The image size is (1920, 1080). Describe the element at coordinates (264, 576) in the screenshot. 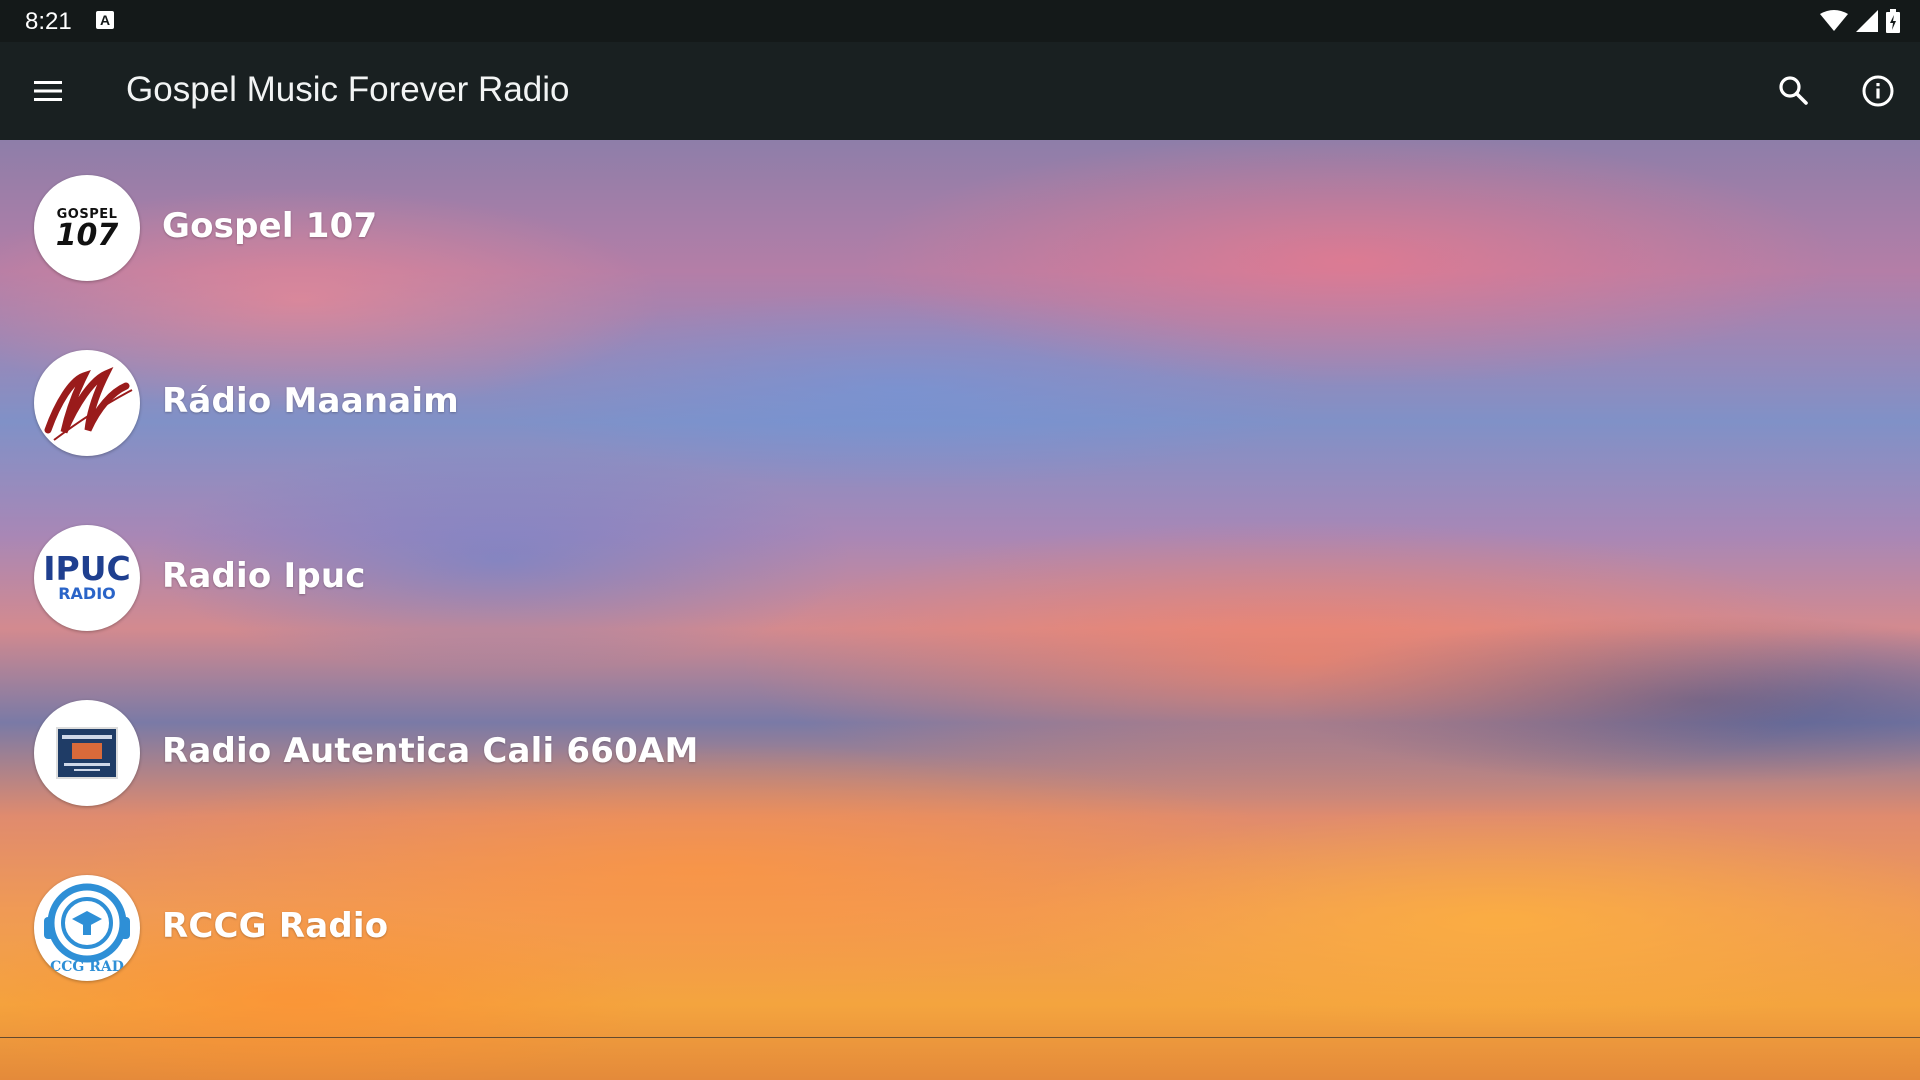

I see `station-name: Radio Ipuc` at that location.